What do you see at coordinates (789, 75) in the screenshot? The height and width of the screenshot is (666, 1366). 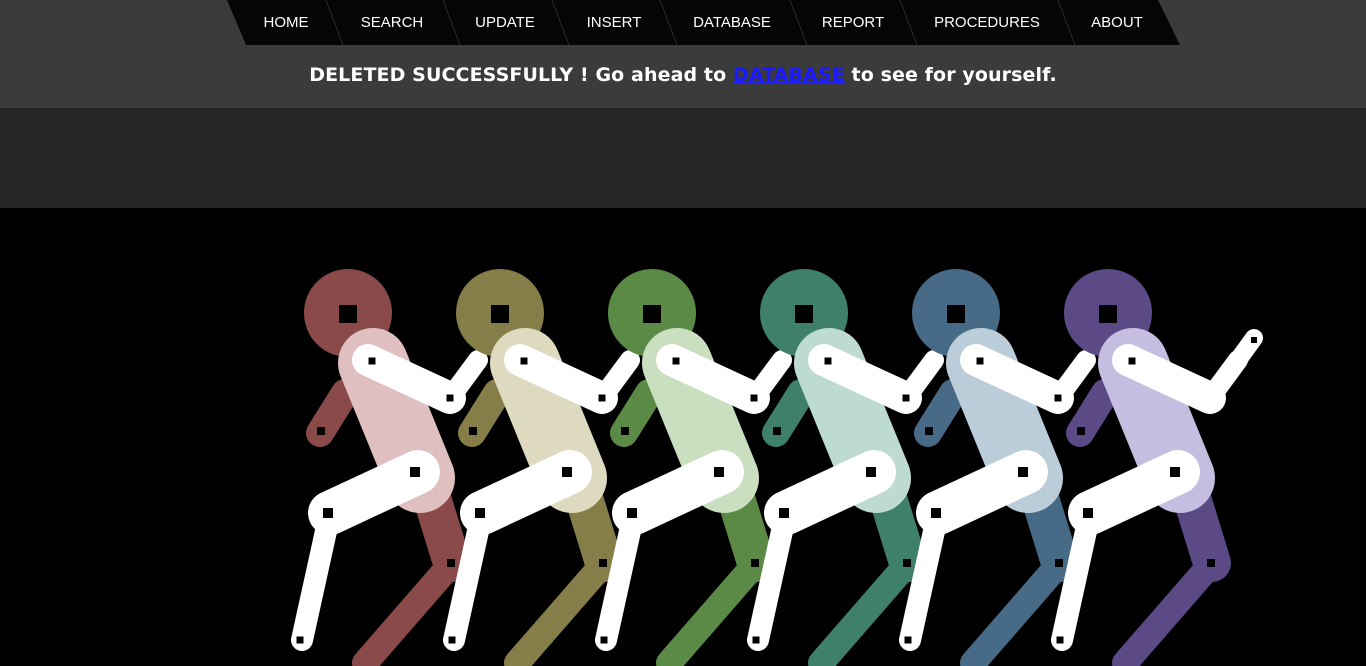 I see `database-link: DATABASE` at bounding box center [789, 75].